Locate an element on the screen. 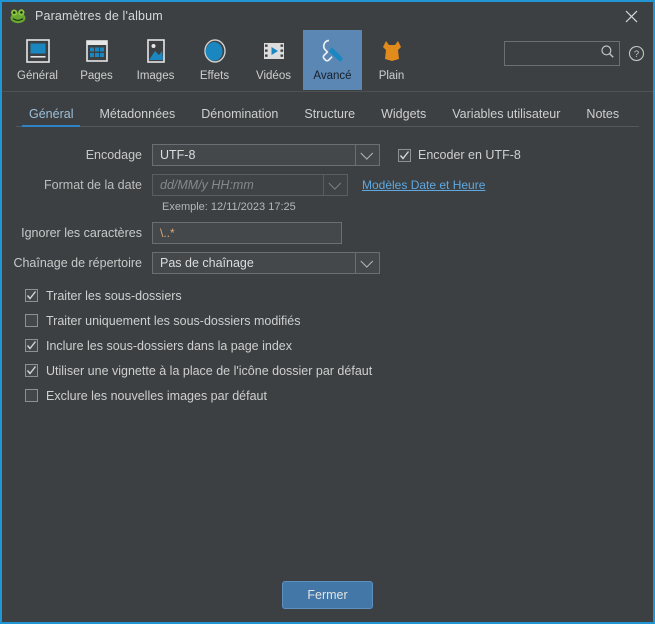 This screenshot has width=655, height=624. toolbar-item-videos: Vidéos is located at coordinates (273, 60).